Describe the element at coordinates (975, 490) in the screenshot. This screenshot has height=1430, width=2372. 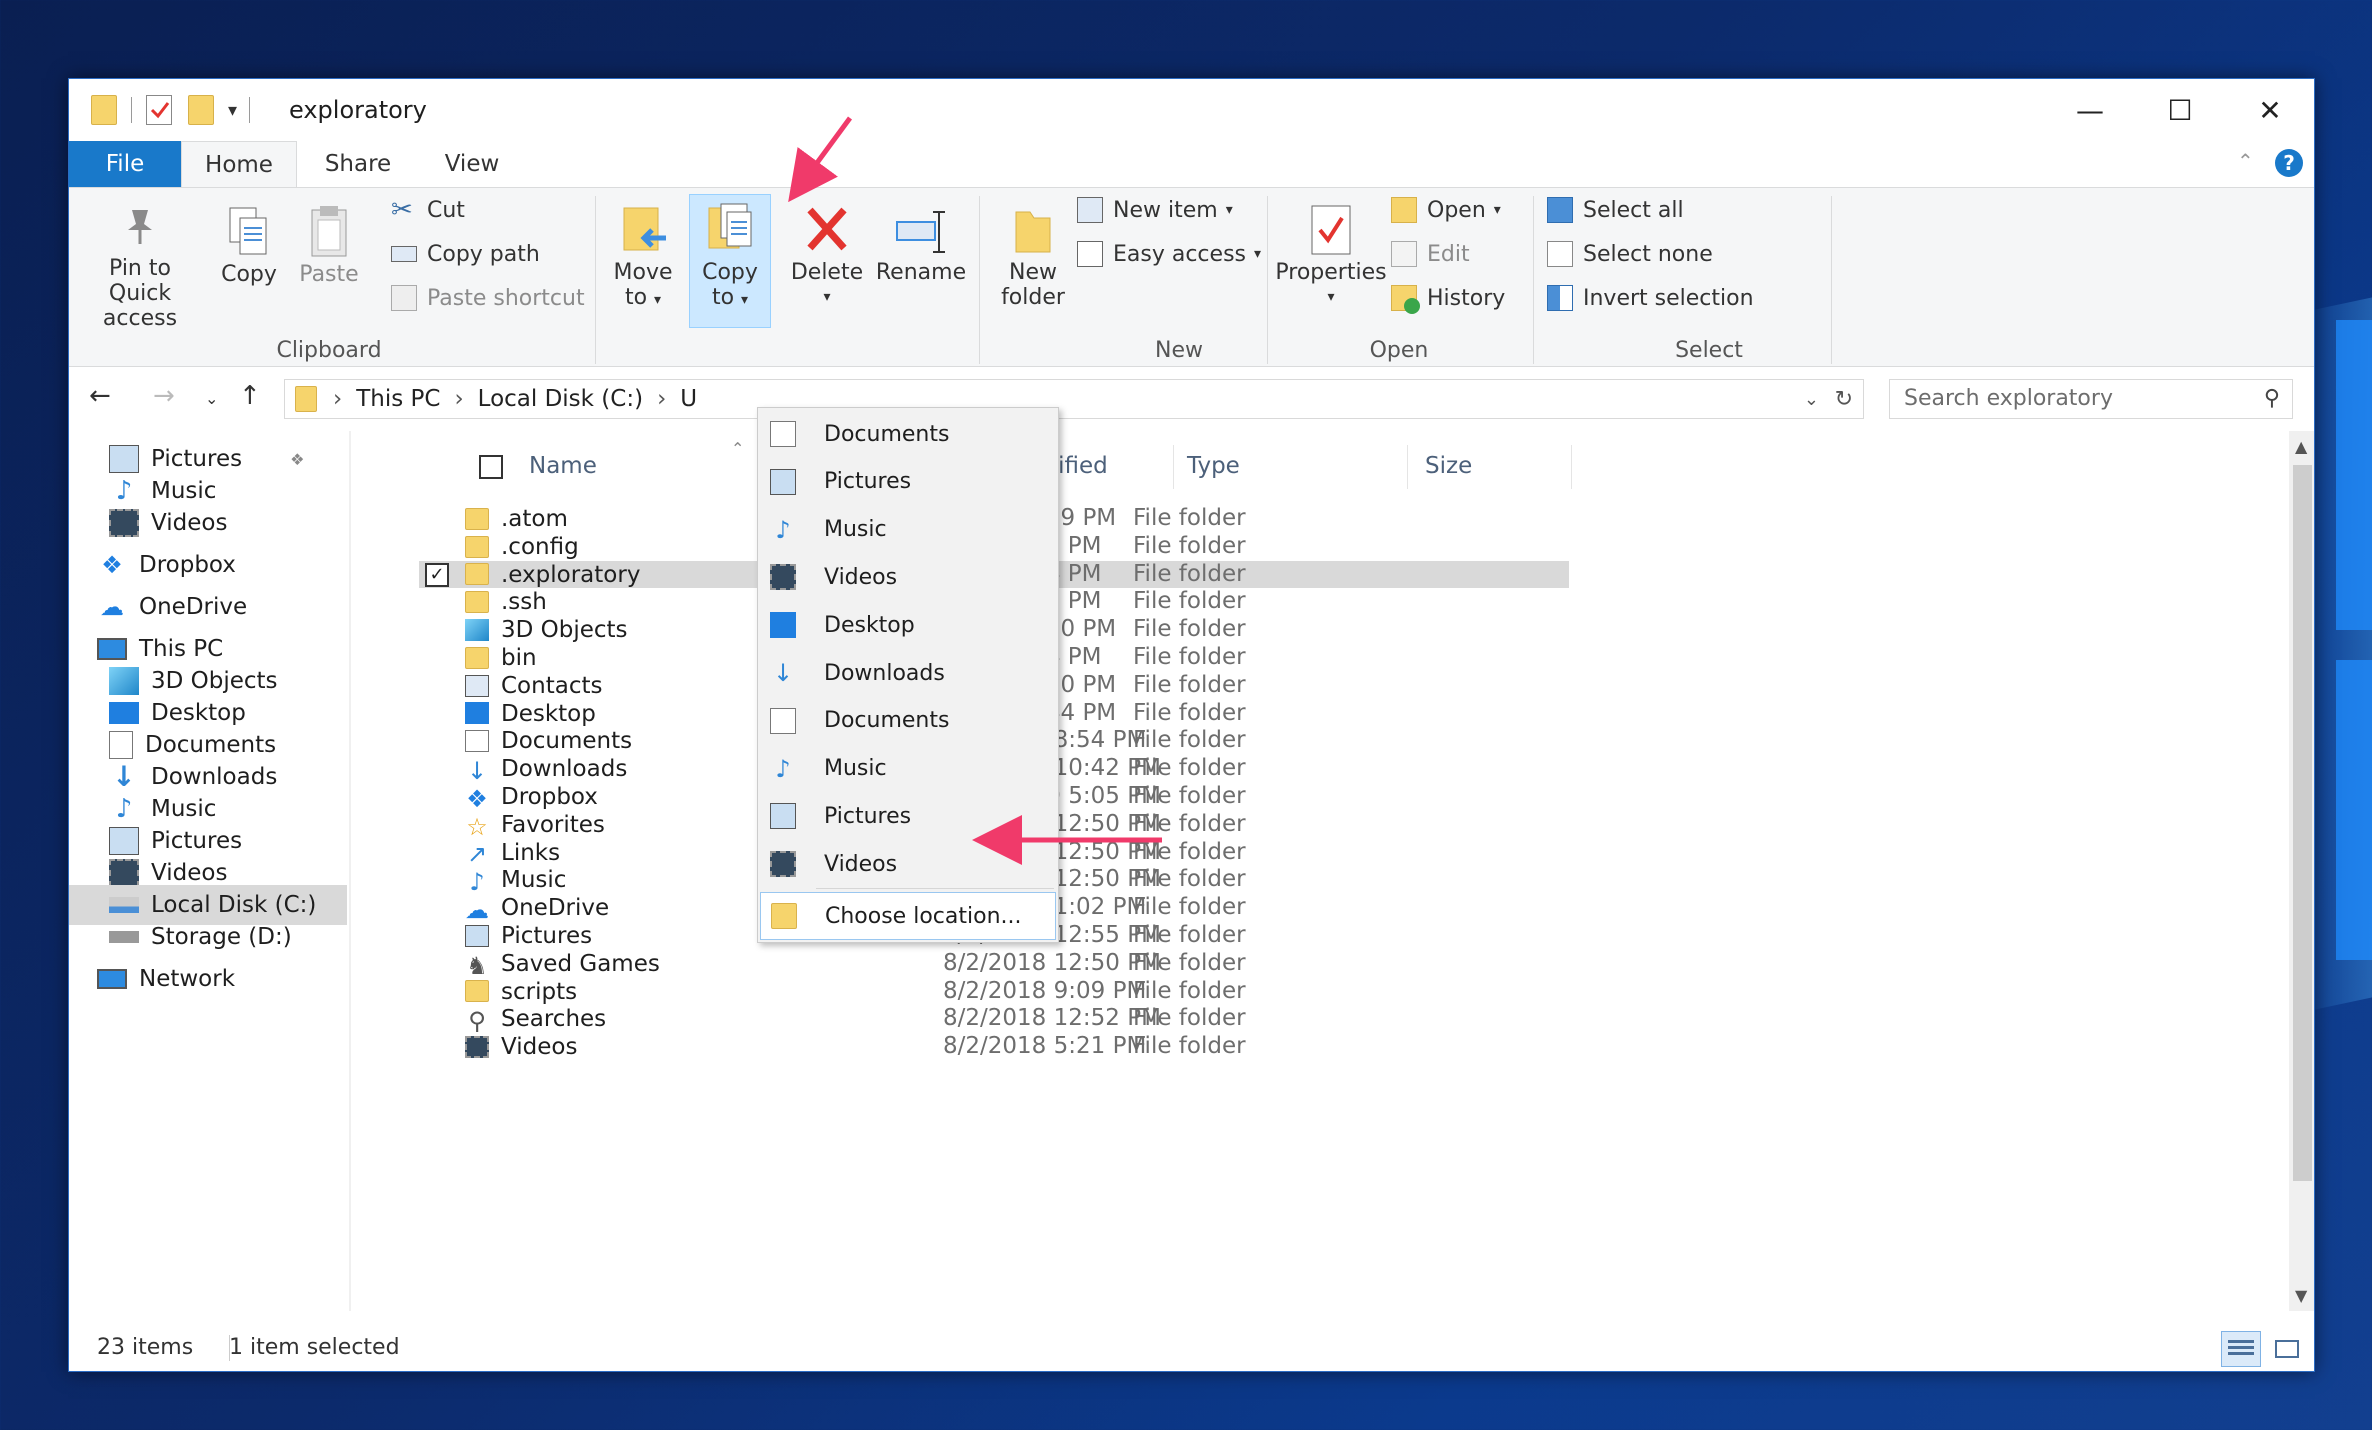
I see `annotation-arrows` at that location.